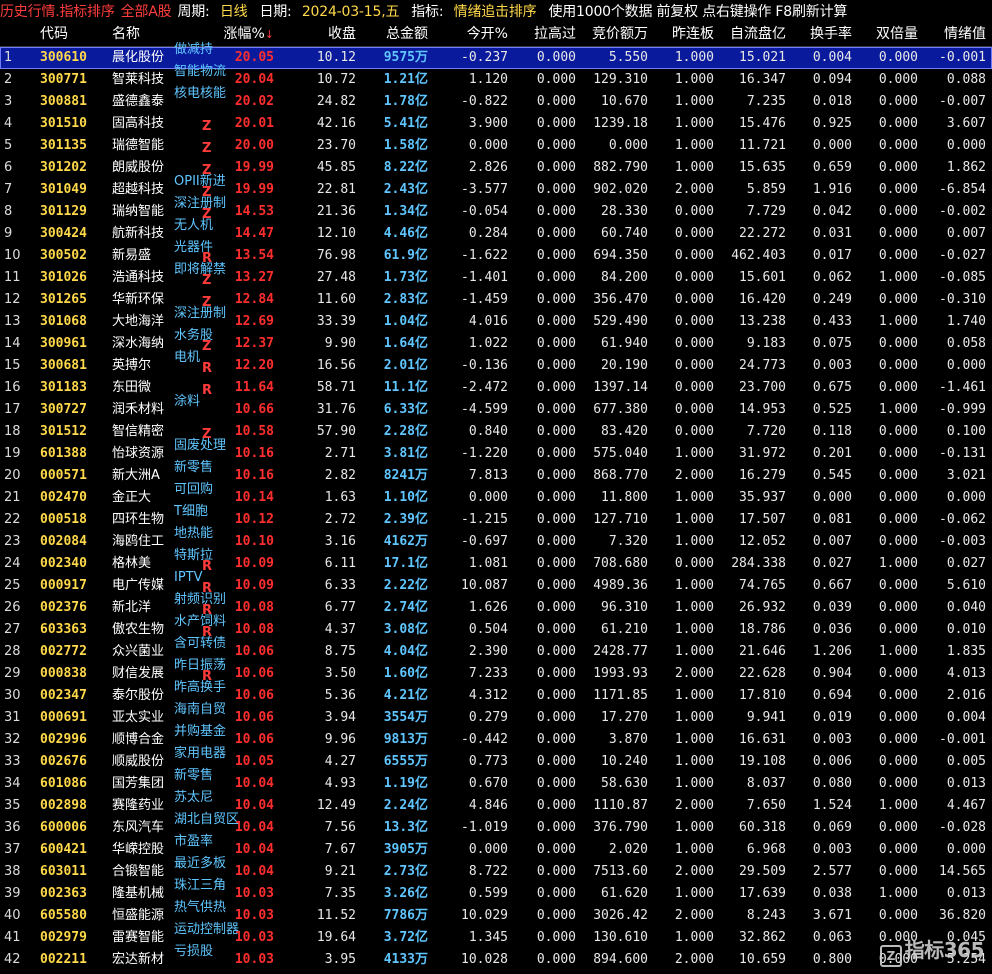 This screenshot has width=992, height=974. What do you see at coordinates (234, 12) in the screenshot?
I see `period-value: 日线` at bounding box center [234, 12].